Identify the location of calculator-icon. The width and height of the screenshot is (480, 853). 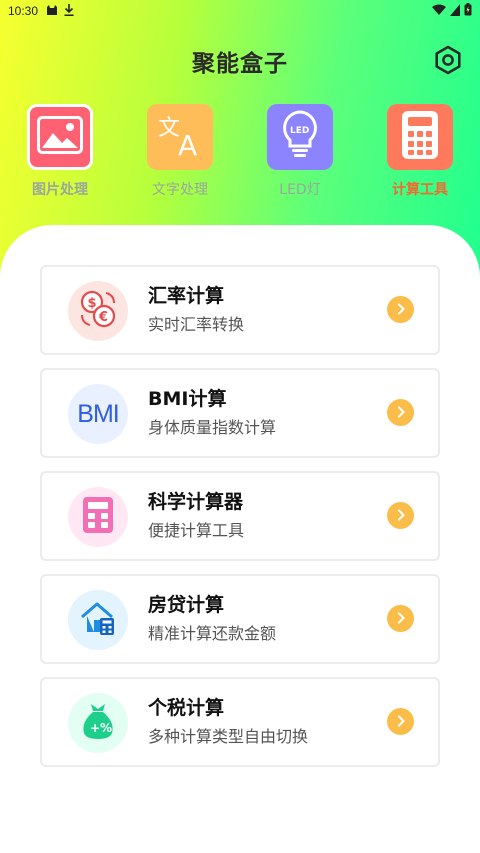
(420, 137).